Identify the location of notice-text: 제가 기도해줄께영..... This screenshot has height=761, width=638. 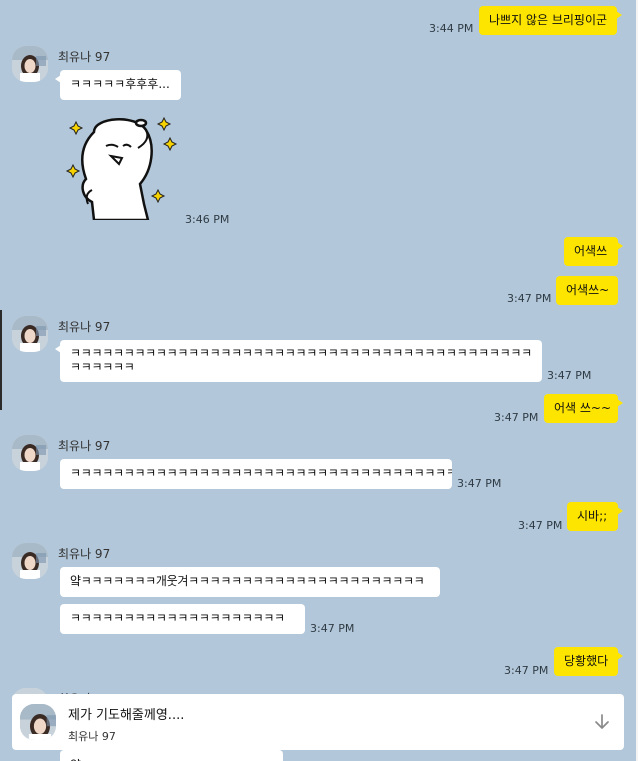
(126, 715).